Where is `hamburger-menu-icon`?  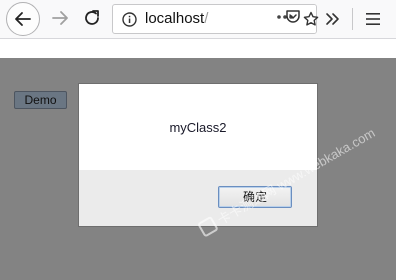 hamburger-menu-icon is located at coordinates (373, 19).